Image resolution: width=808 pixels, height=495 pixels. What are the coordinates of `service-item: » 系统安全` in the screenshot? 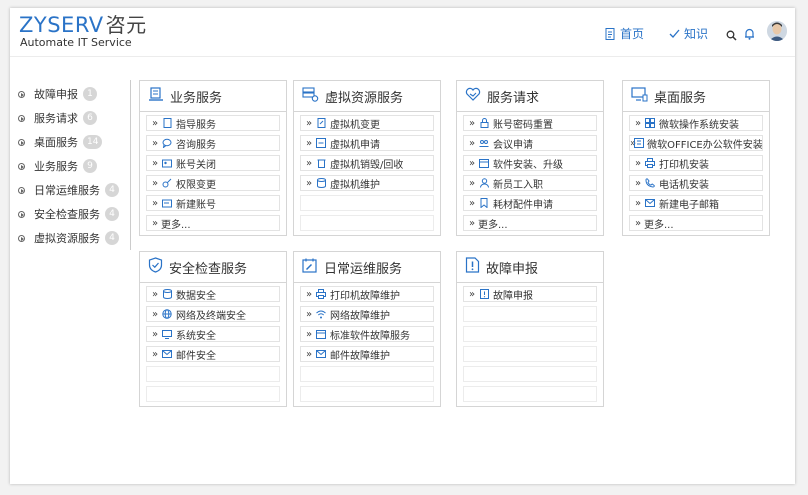 It's located at (213, 334).